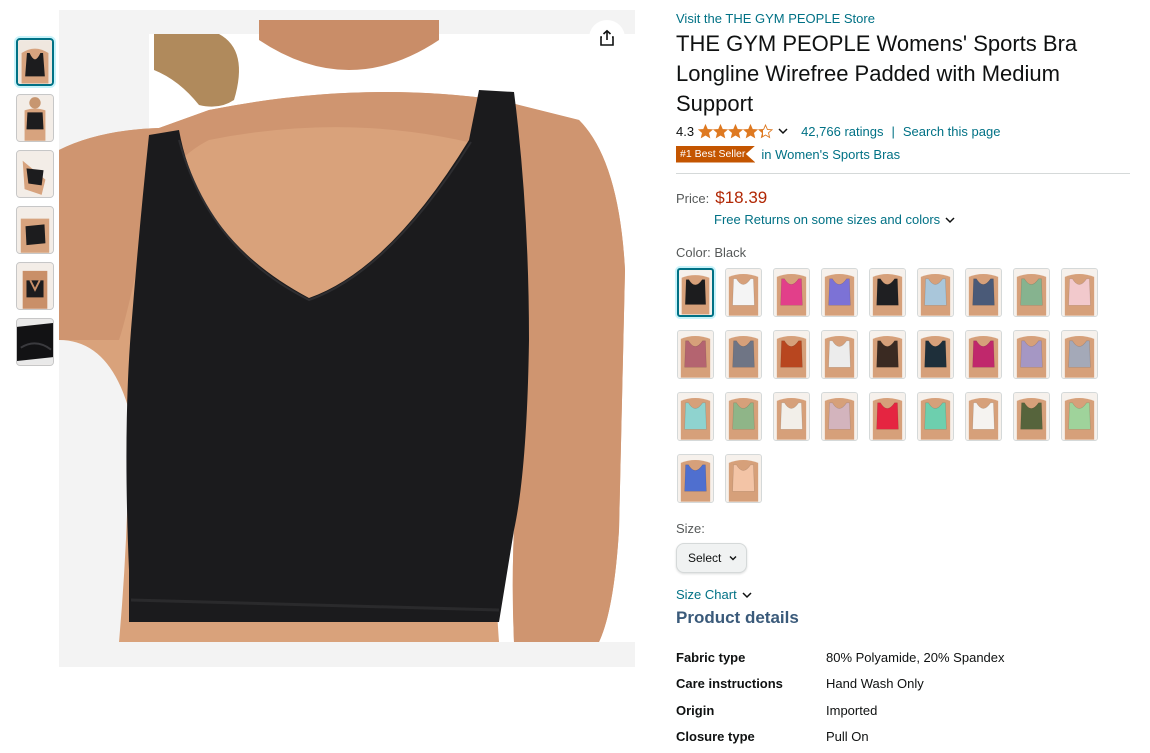 This screenshot has height=753, width=1150. Describe the element at coordinates (903, 18) in the screenshot. I see `store-link: Visit the THE GYM PEOPLE Store` at that location.